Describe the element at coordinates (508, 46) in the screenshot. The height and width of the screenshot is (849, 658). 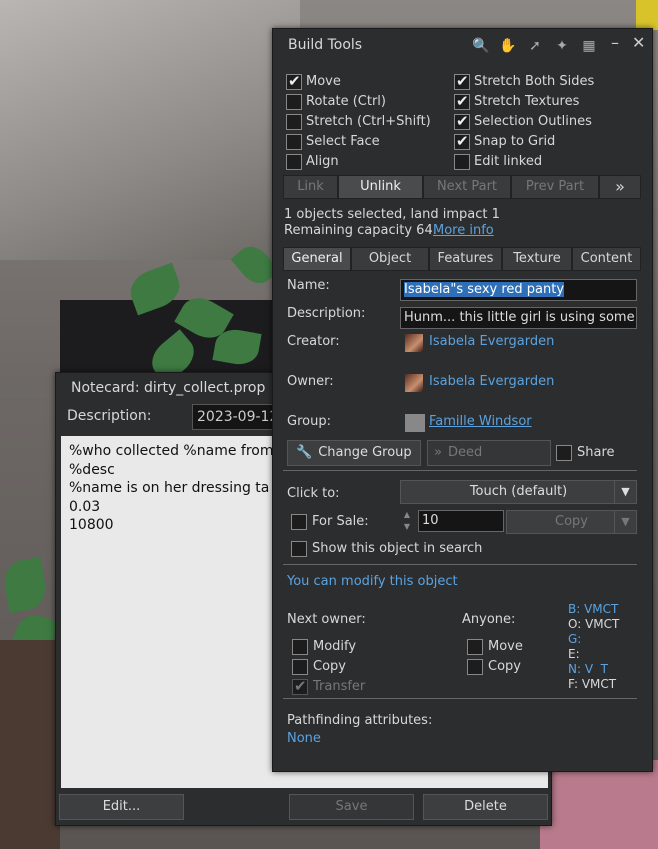
I see `grab-icon: ✋` at that location.